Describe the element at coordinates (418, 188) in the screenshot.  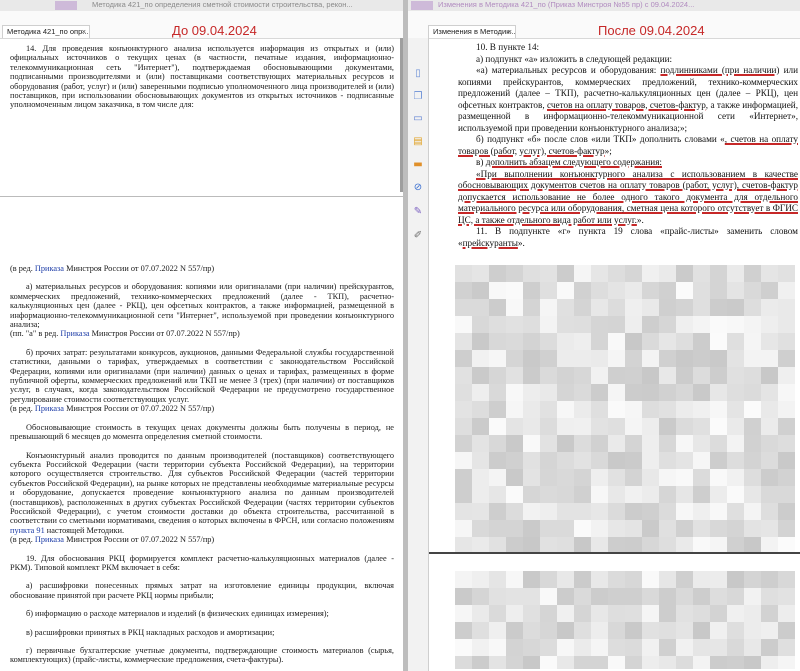
I see `attachment-icon: ⊘` at that location.